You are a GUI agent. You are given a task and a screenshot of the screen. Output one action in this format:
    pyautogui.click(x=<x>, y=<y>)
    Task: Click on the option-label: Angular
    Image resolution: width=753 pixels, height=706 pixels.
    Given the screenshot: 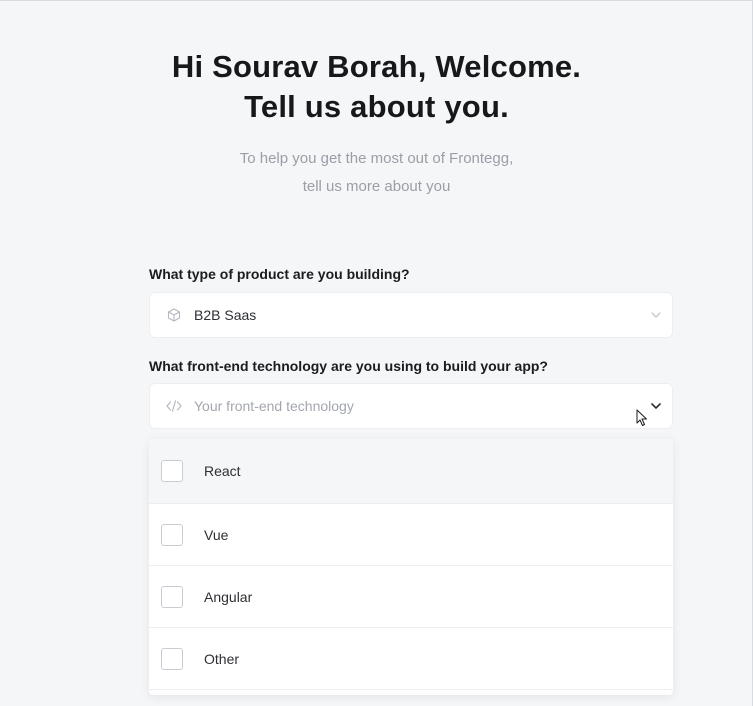 What is the action you would take?
    pyautogui.click(x=228, y=596)
    